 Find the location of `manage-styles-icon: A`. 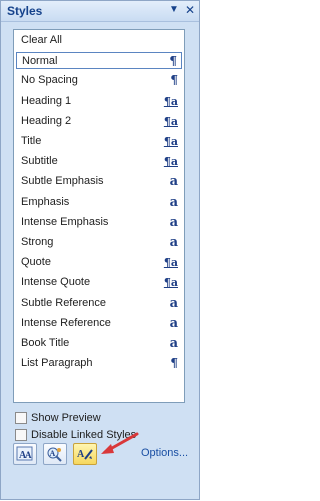

manage-styles-icon: A is located at coordinates (85, 454).